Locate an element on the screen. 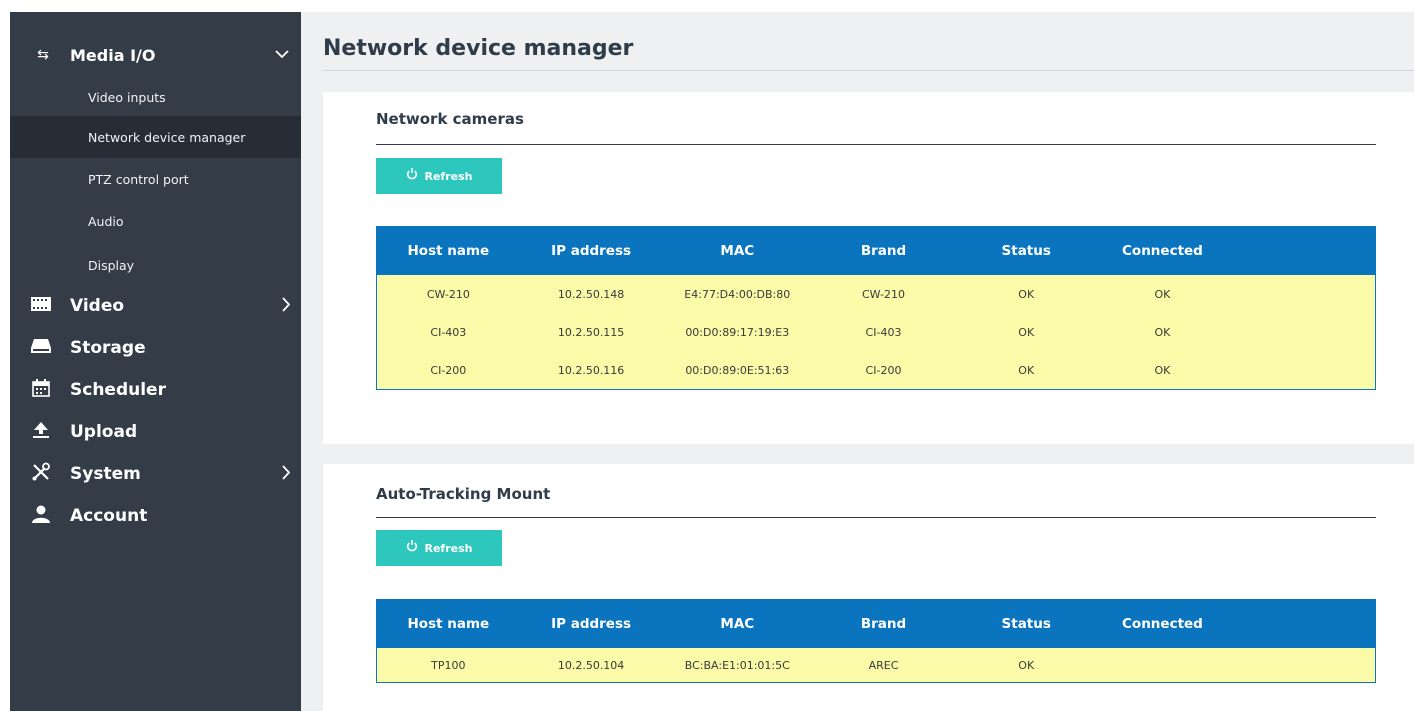 The image size is (1414, 711). cell-ip-address: 10.2.50.116 is located at coordinates (591, 370).